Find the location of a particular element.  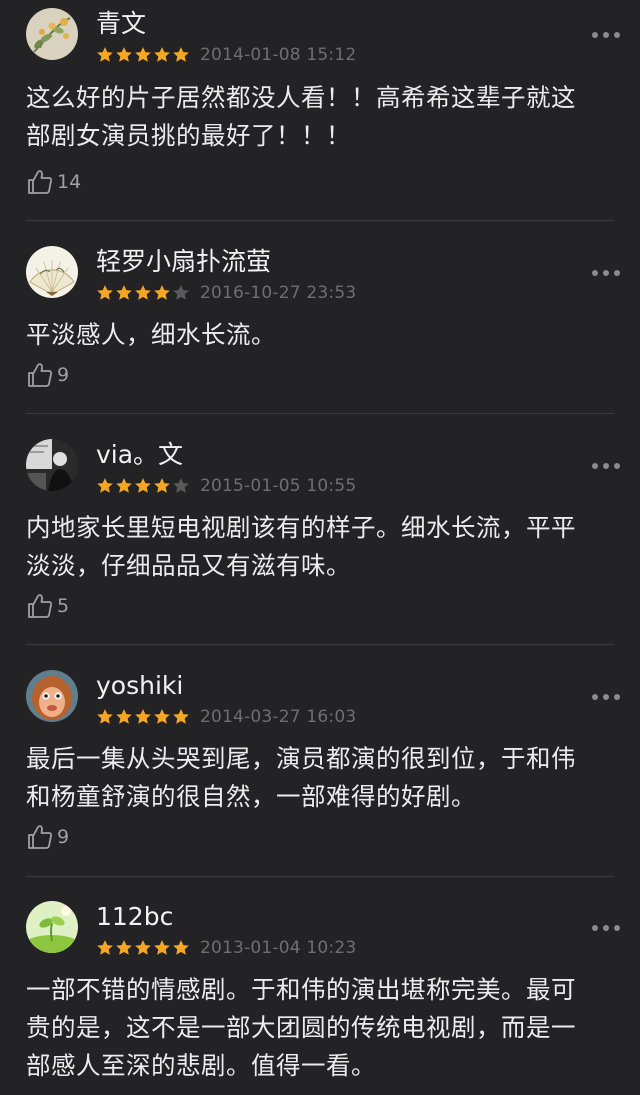

rating-meta: 2014-01-08 15:12 is located at coordinates (226, 55).